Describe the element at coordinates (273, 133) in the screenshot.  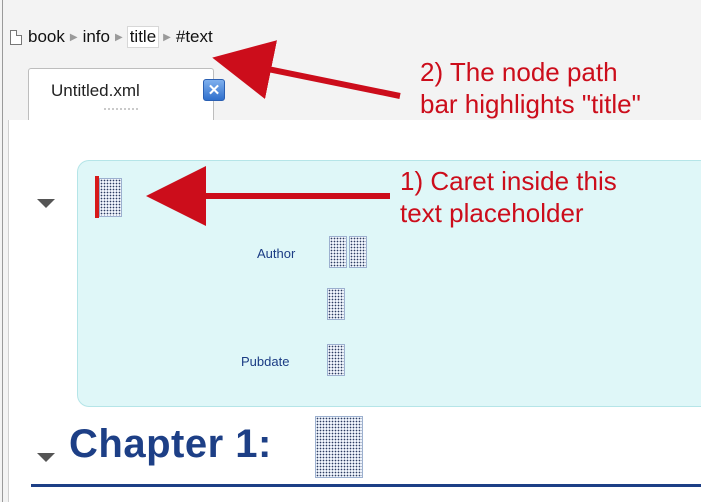
I see `annotation-arrows` at that location.